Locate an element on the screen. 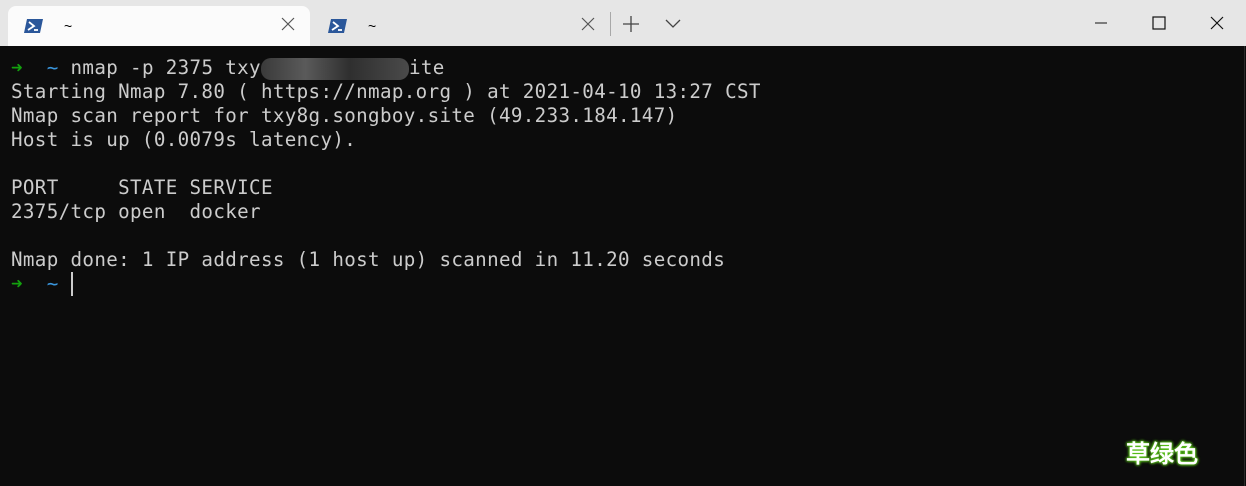  redacted-hostname is located at coordinates (334, 68).